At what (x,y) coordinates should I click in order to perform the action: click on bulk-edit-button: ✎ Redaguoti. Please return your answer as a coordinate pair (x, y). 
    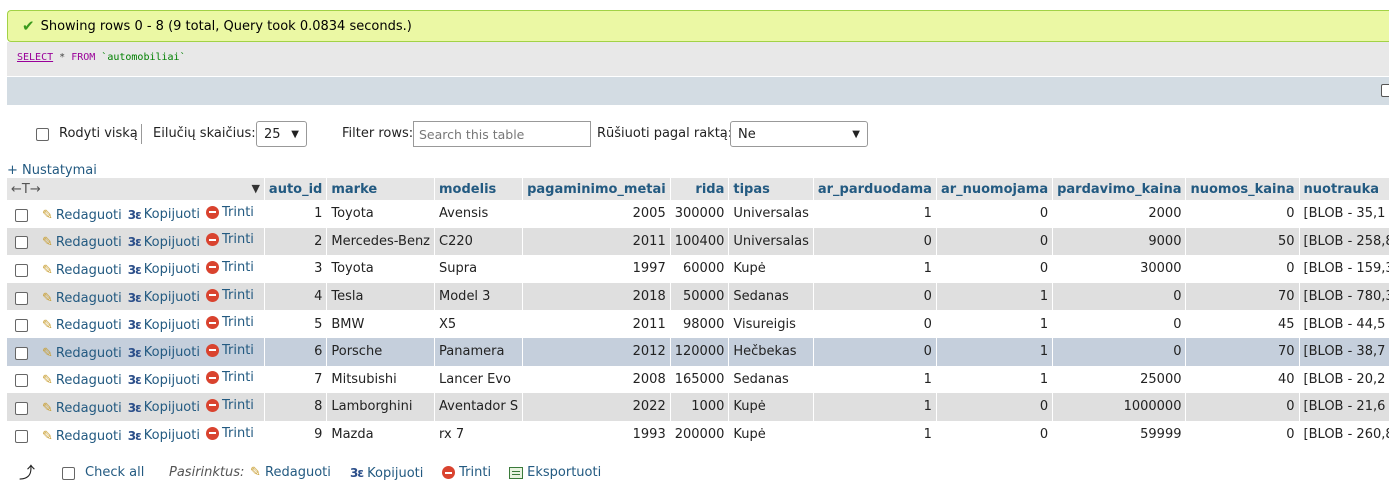
    Looking at the image, I should click on (290, 473).